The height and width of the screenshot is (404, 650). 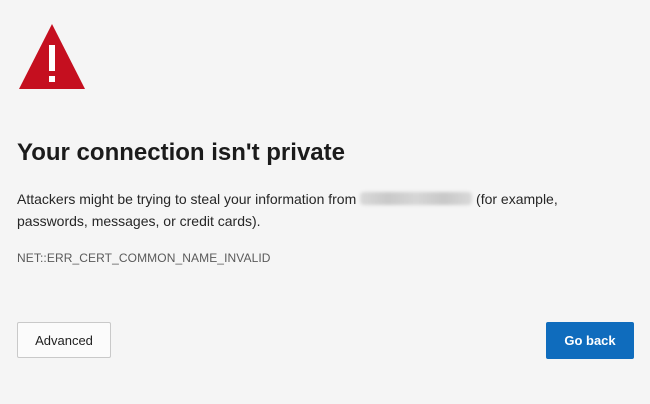 I want to click on blurred-hostname, so click(x=416, y=198).